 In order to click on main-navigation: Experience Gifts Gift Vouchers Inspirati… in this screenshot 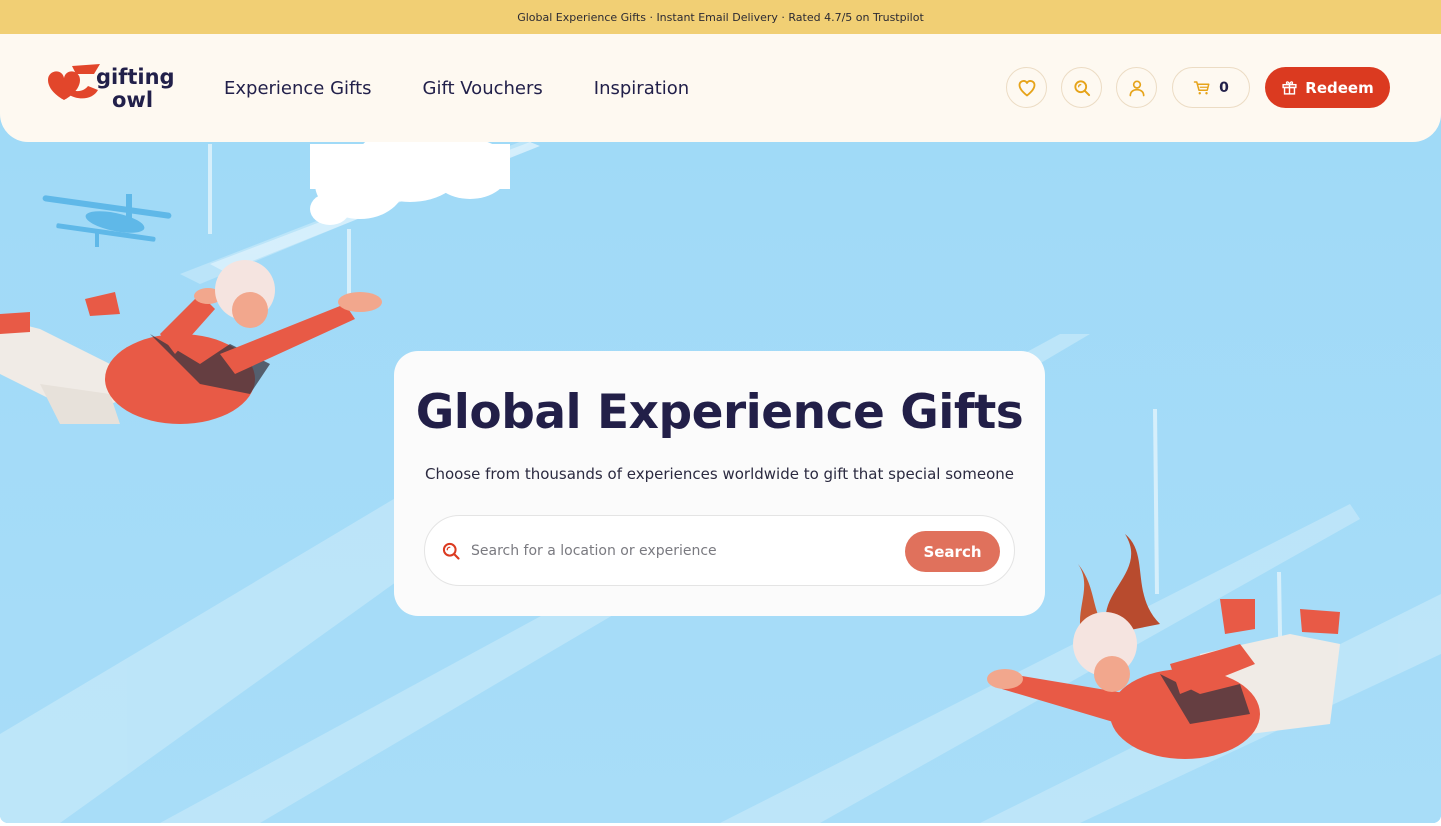, I will do `click(456, 88)`.